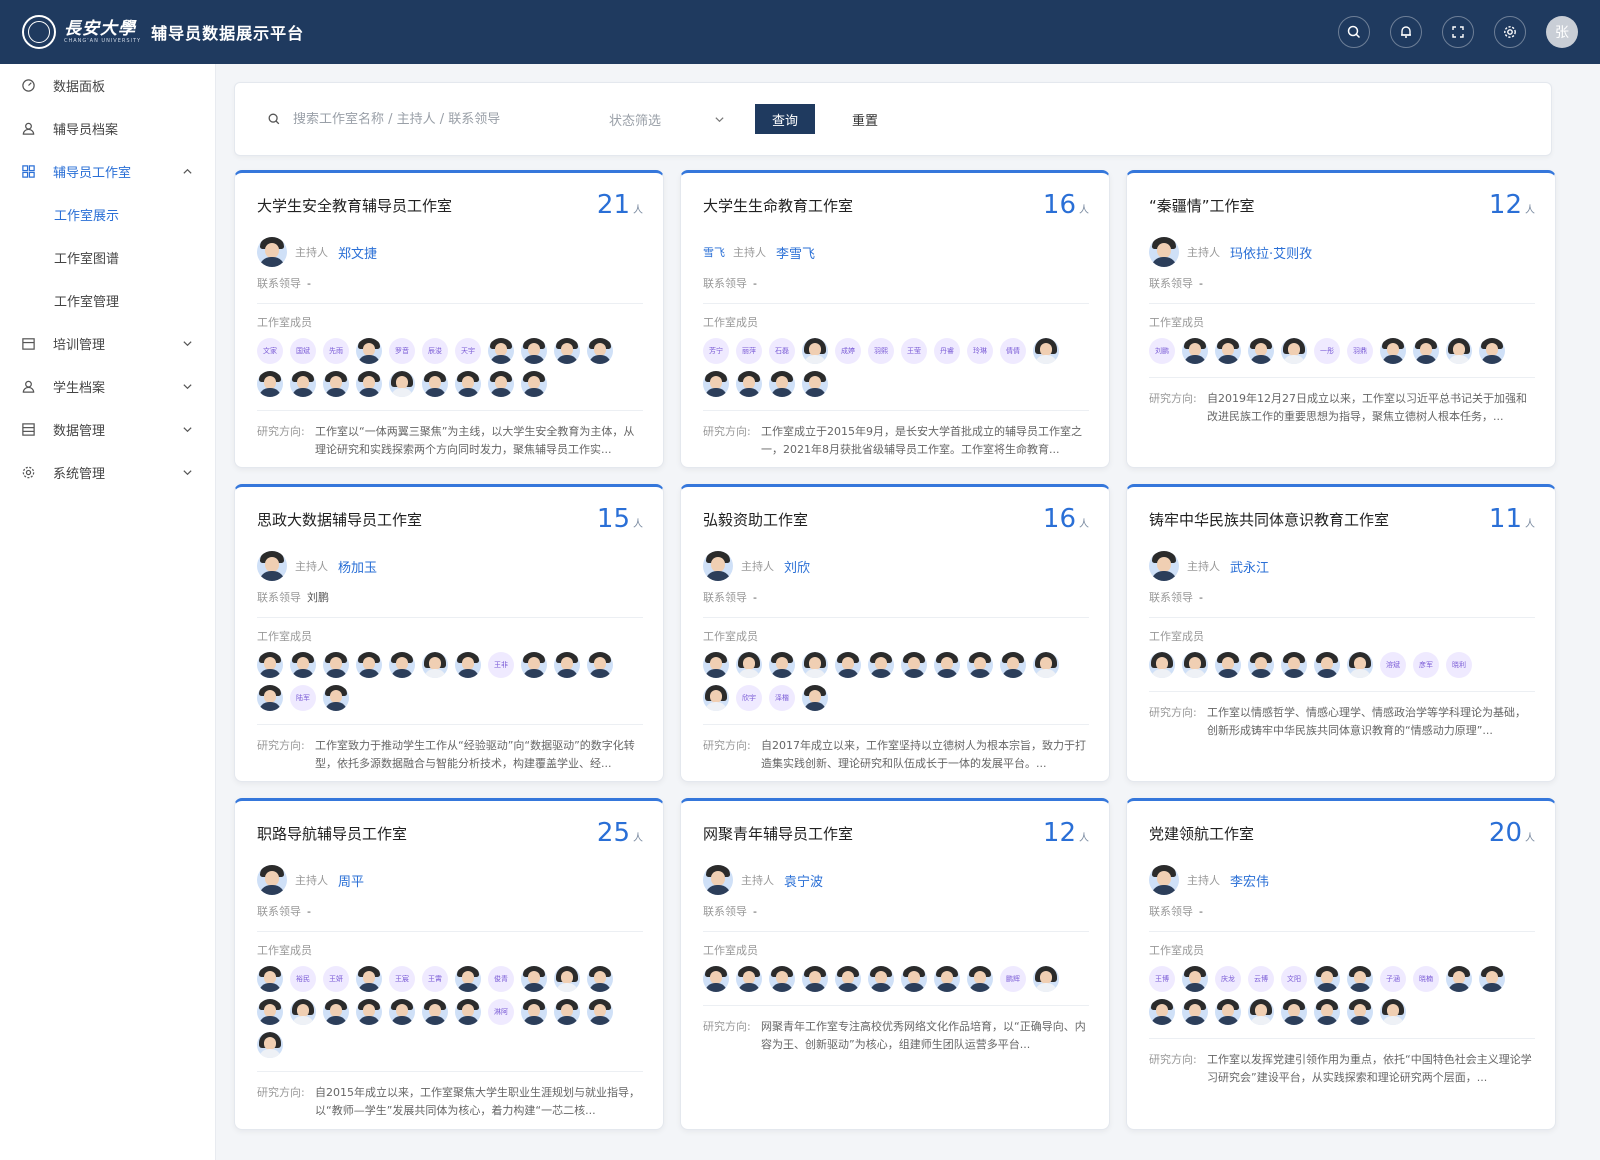 This screenshot has width=1600, height=1160. Describe the element at coordinates (107, 257) in the screenshot. I see `sidebar-subitem-studio-graph: 工作室图谱` at that location.